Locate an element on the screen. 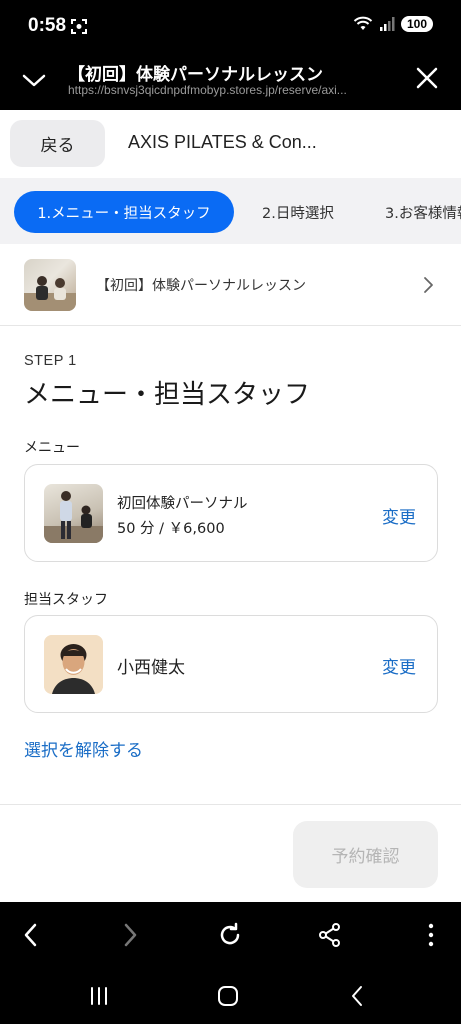 The height and width of the screenshot is (1024, 461). close-icon is located at coordinates (427, 78).